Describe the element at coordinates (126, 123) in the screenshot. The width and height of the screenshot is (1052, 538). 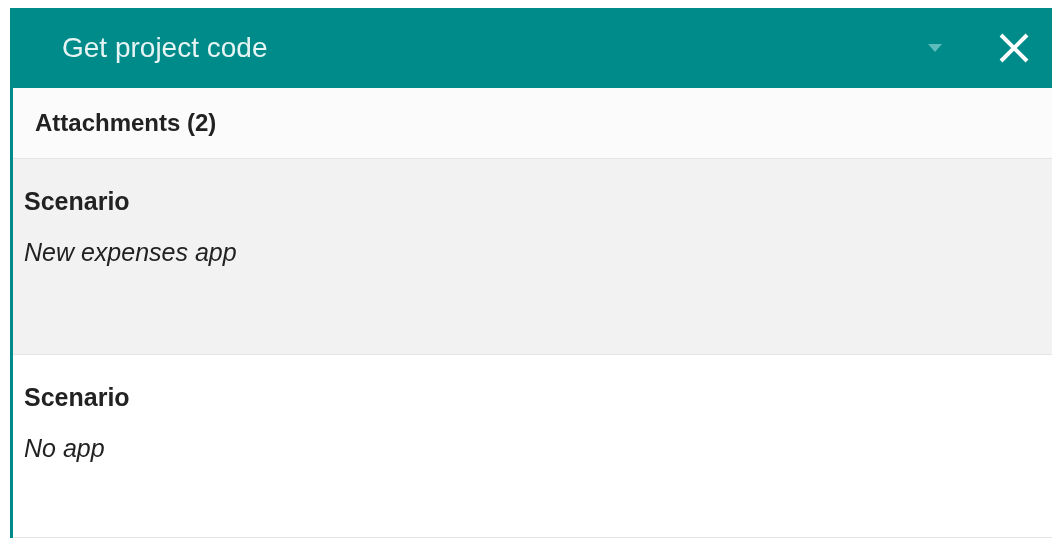
I see `section-heading: Attachments (2)` at that location.